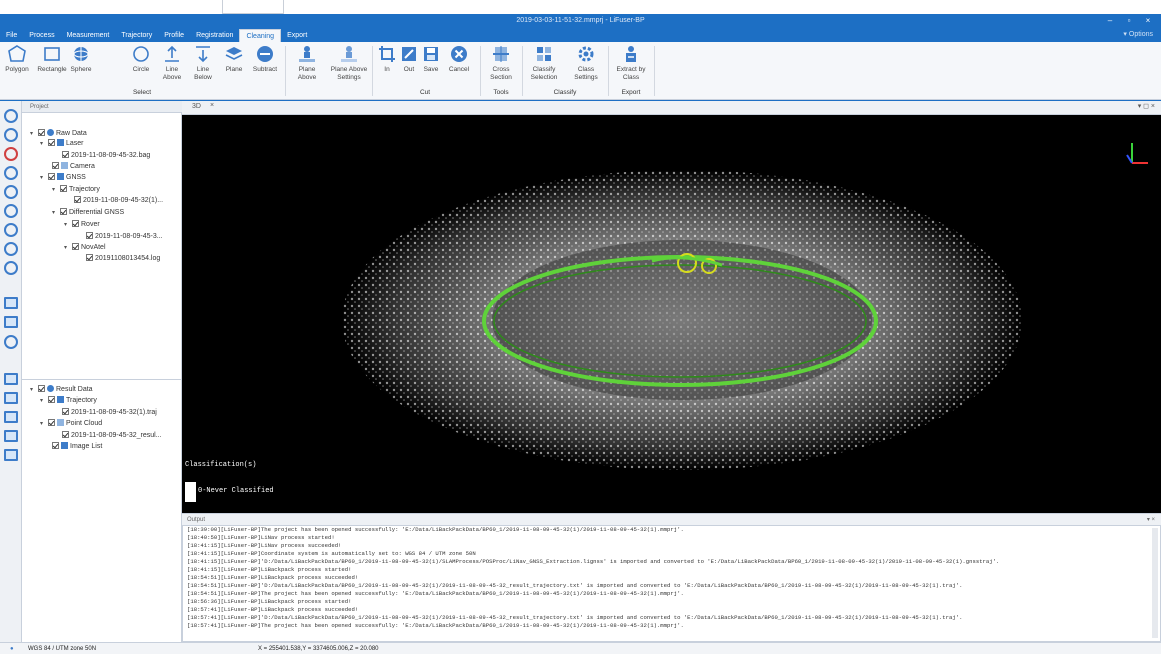  Describe the element at coordinates (136, 35) in the screenshot. I see `menu-trajectory: Trajectory` at that location.